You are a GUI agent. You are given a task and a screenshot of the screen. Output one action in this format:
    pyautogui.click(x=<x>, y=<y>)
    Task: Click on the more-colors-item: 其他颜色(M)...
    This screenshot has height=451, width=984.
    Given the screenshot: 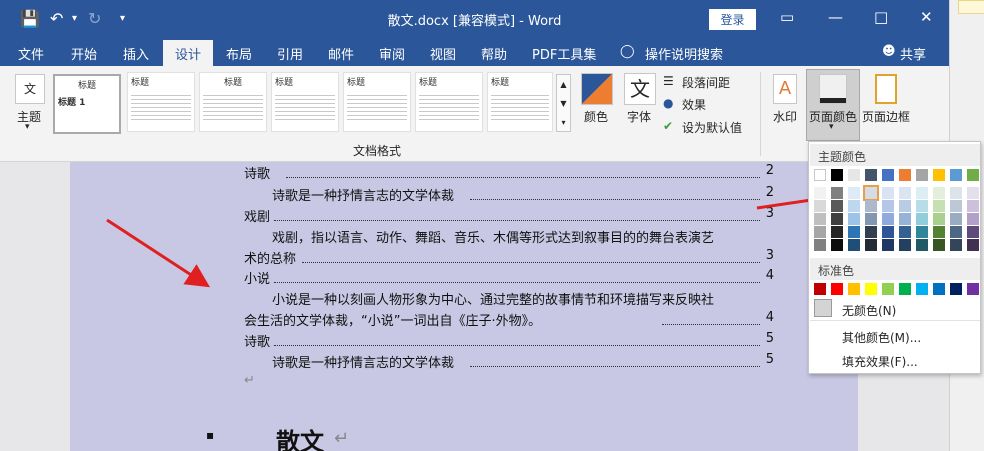 What is the action you would take?
    pyautogui.click(x=881, y=337)
    